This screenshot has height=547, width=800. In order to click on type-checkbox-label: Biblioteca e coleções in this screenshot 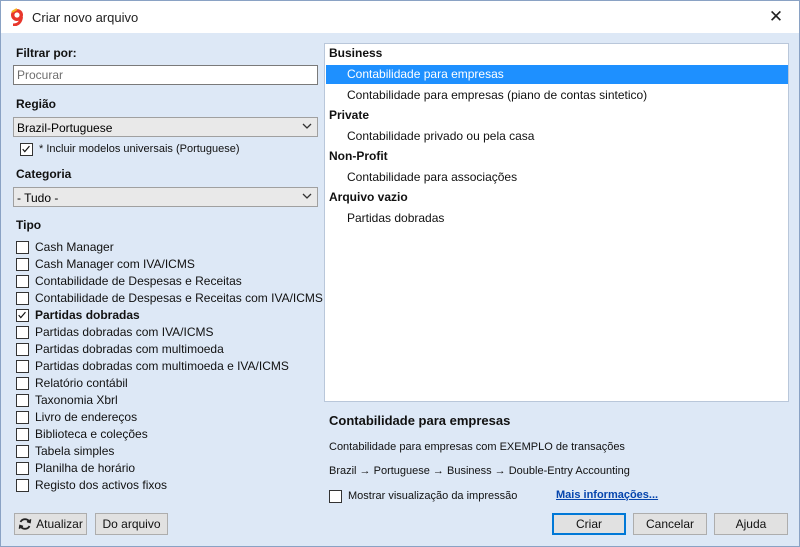, I will do `click(91, 434)`.